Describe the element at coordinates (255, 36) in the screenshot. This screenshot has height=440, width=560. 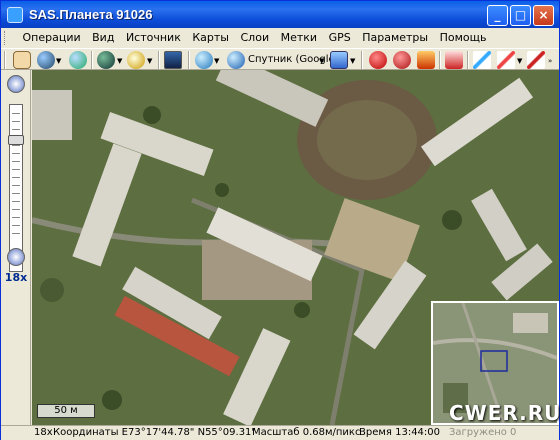
I see `menu-layers: Слои` at that location.